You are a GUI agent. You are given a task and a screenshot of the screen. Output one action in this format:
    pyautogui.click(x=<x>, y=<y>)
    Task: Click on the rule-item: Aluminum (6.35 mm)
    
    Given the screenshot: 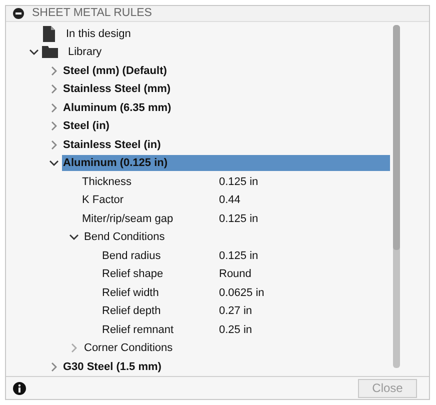 What is the action you would take?
    pyautogui.click(x=226, y=108)
    